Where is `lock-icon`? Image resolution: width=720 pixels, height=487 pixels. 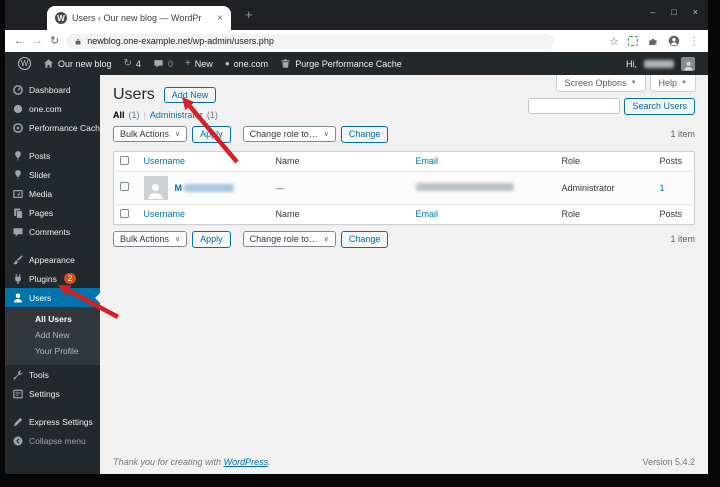
lock-icon is located at coordinates (78, 41).